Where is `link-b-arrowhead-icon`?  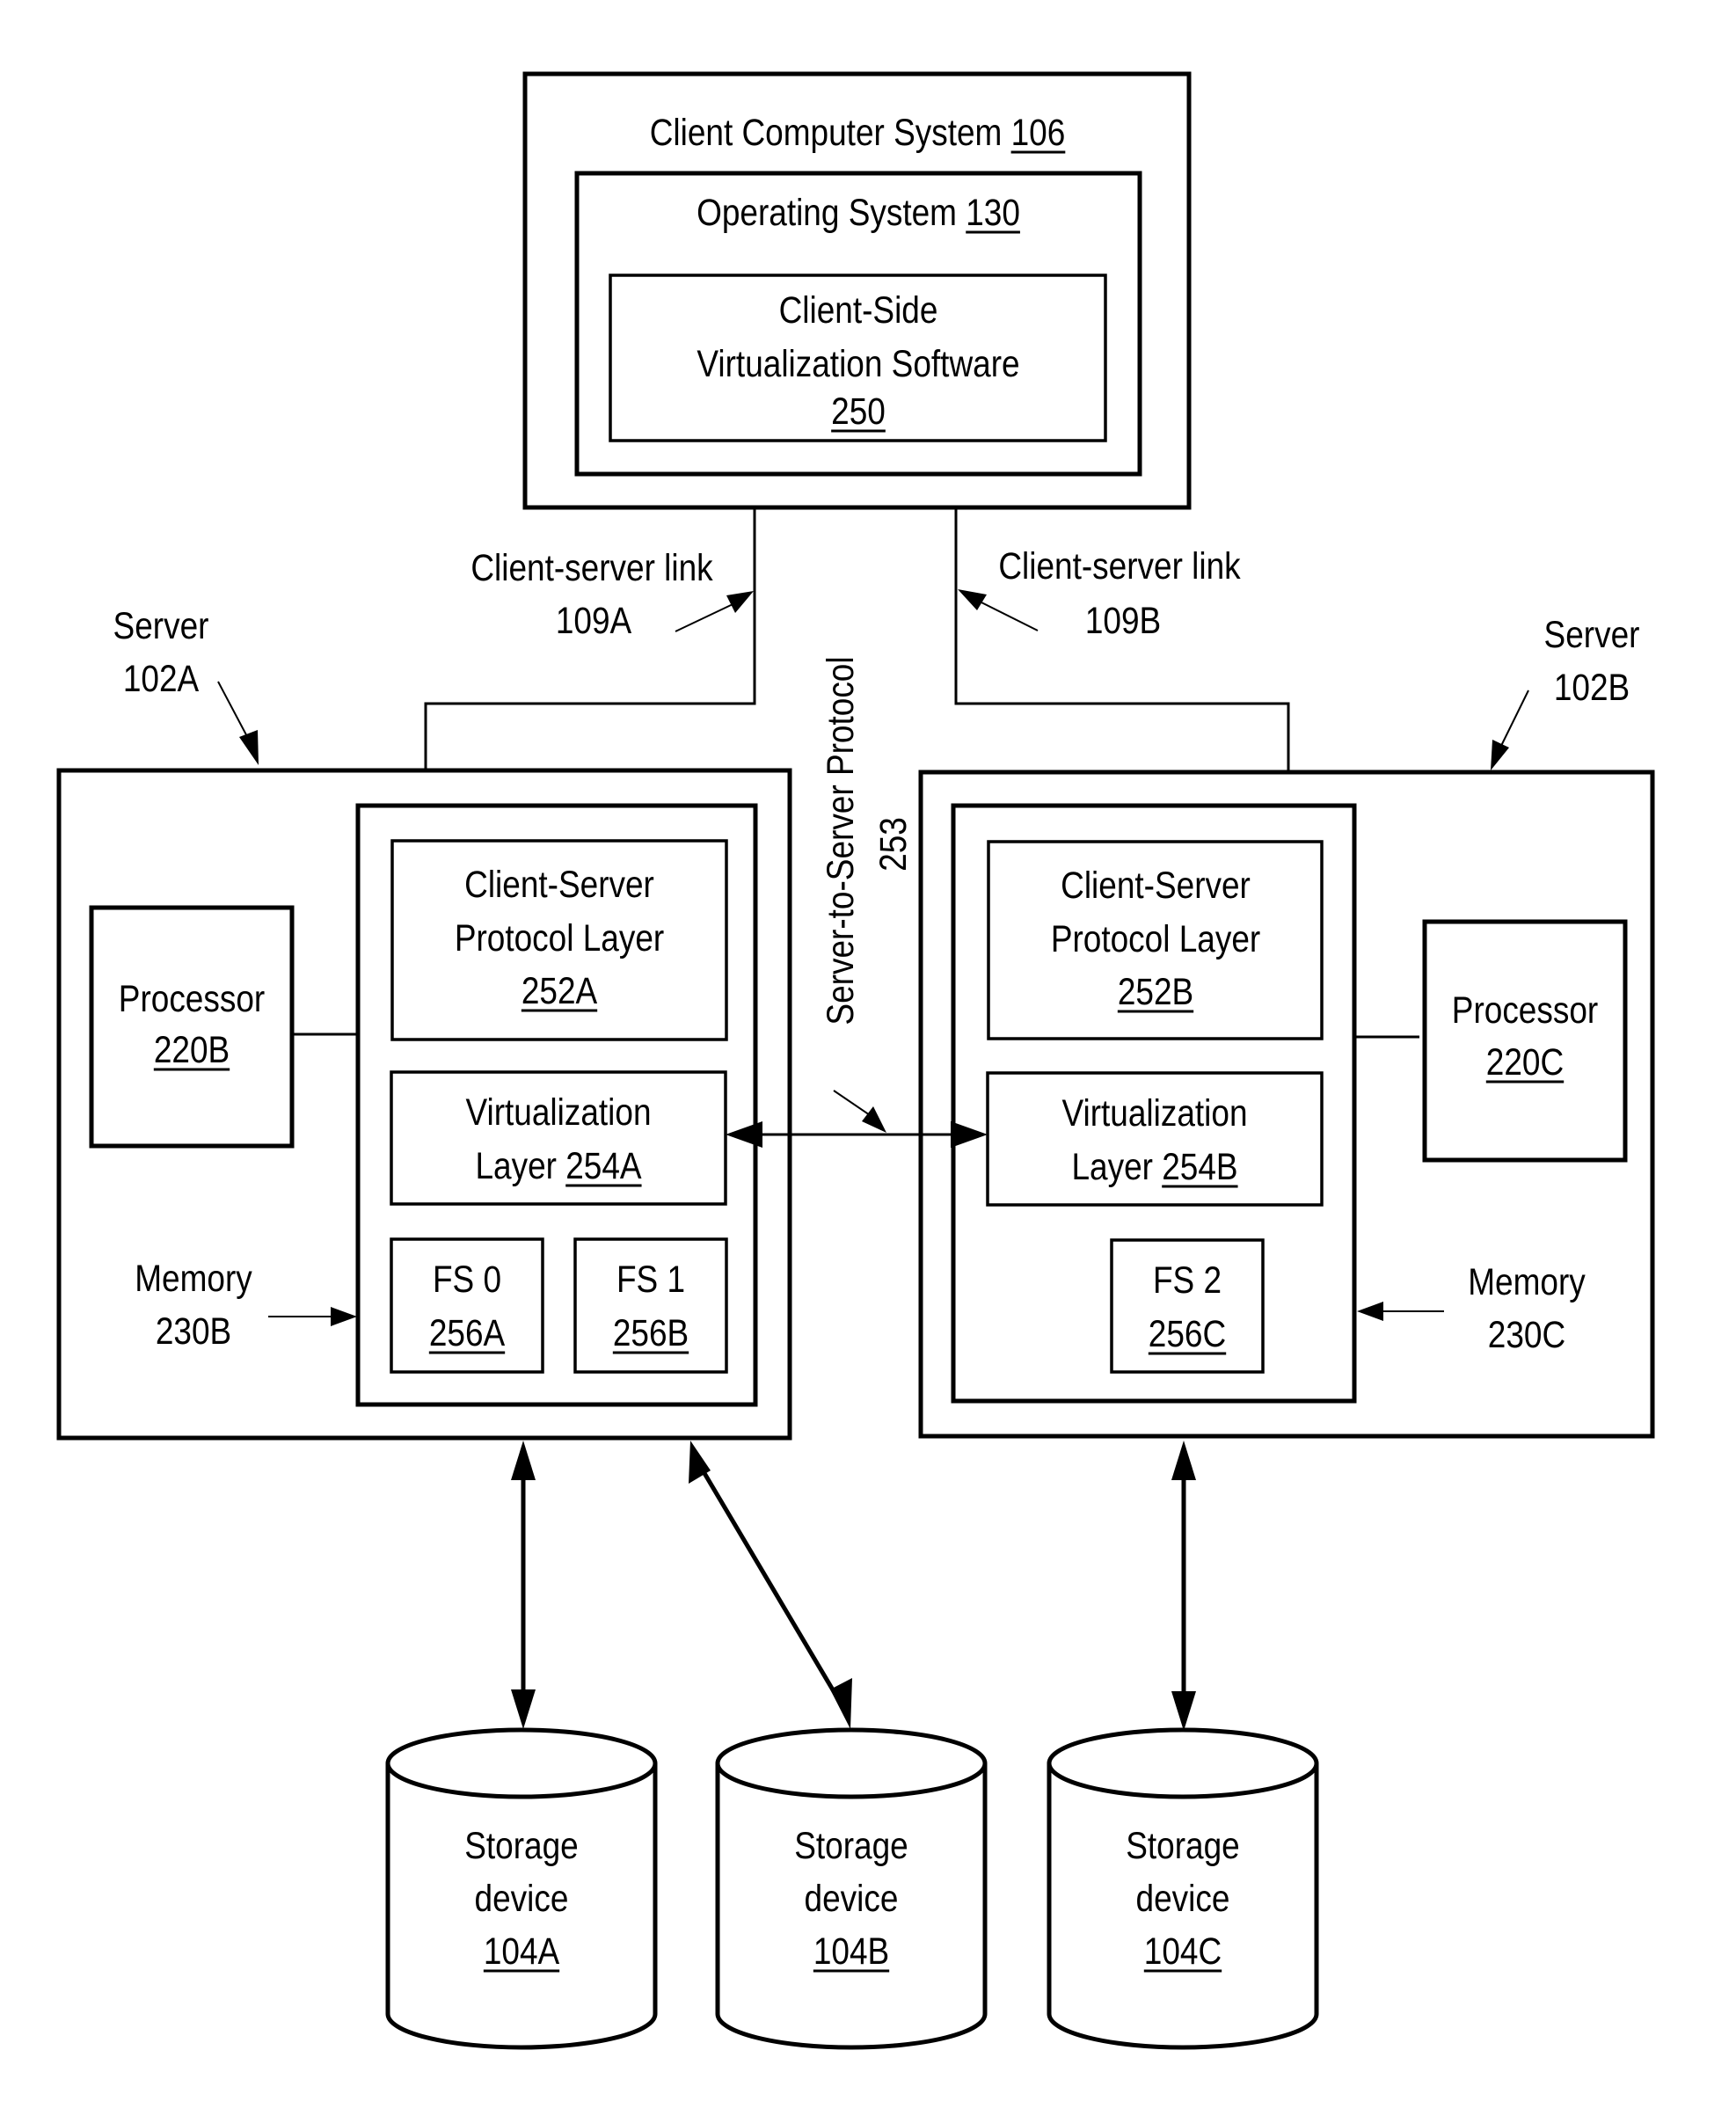 link-b-arrowhead-icon is located at coordinates (973, 600).